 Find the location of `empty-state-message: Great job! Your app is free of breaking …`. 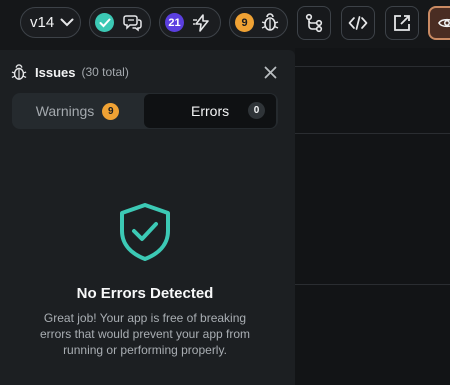

empty-state-message: Great job! Your app is free of breaking … is located at coordinates (145, 334).